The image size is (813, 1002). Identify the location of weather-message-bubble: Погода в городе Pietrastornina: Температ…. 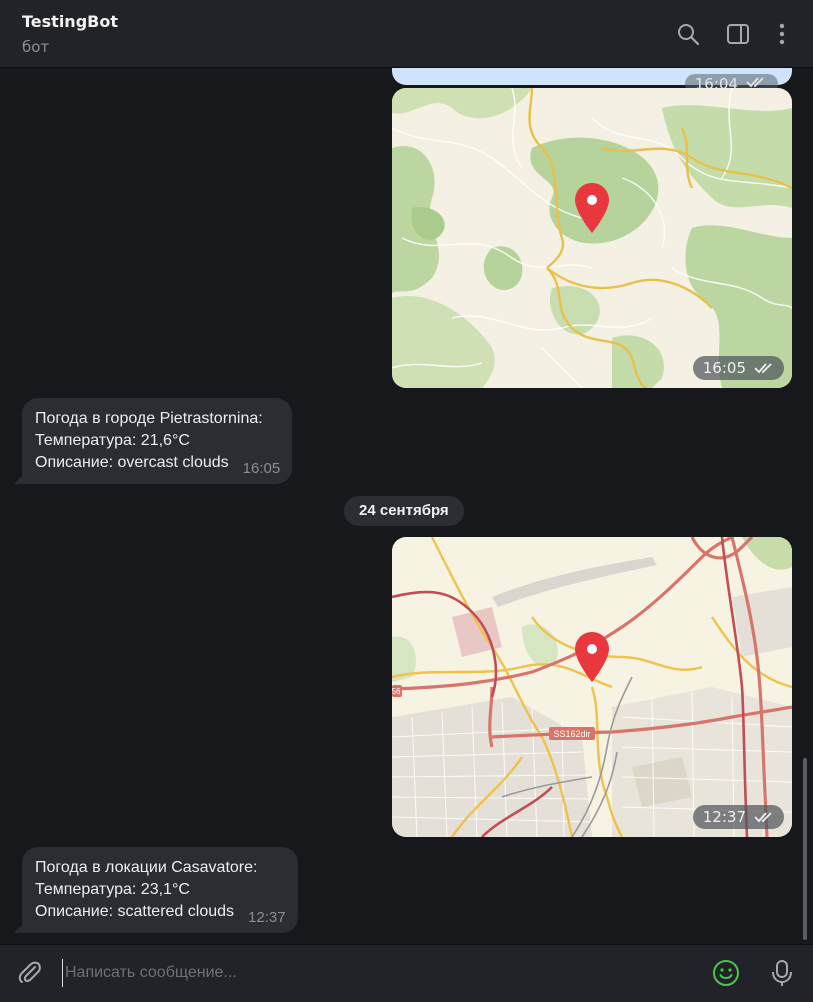
(157, 441).